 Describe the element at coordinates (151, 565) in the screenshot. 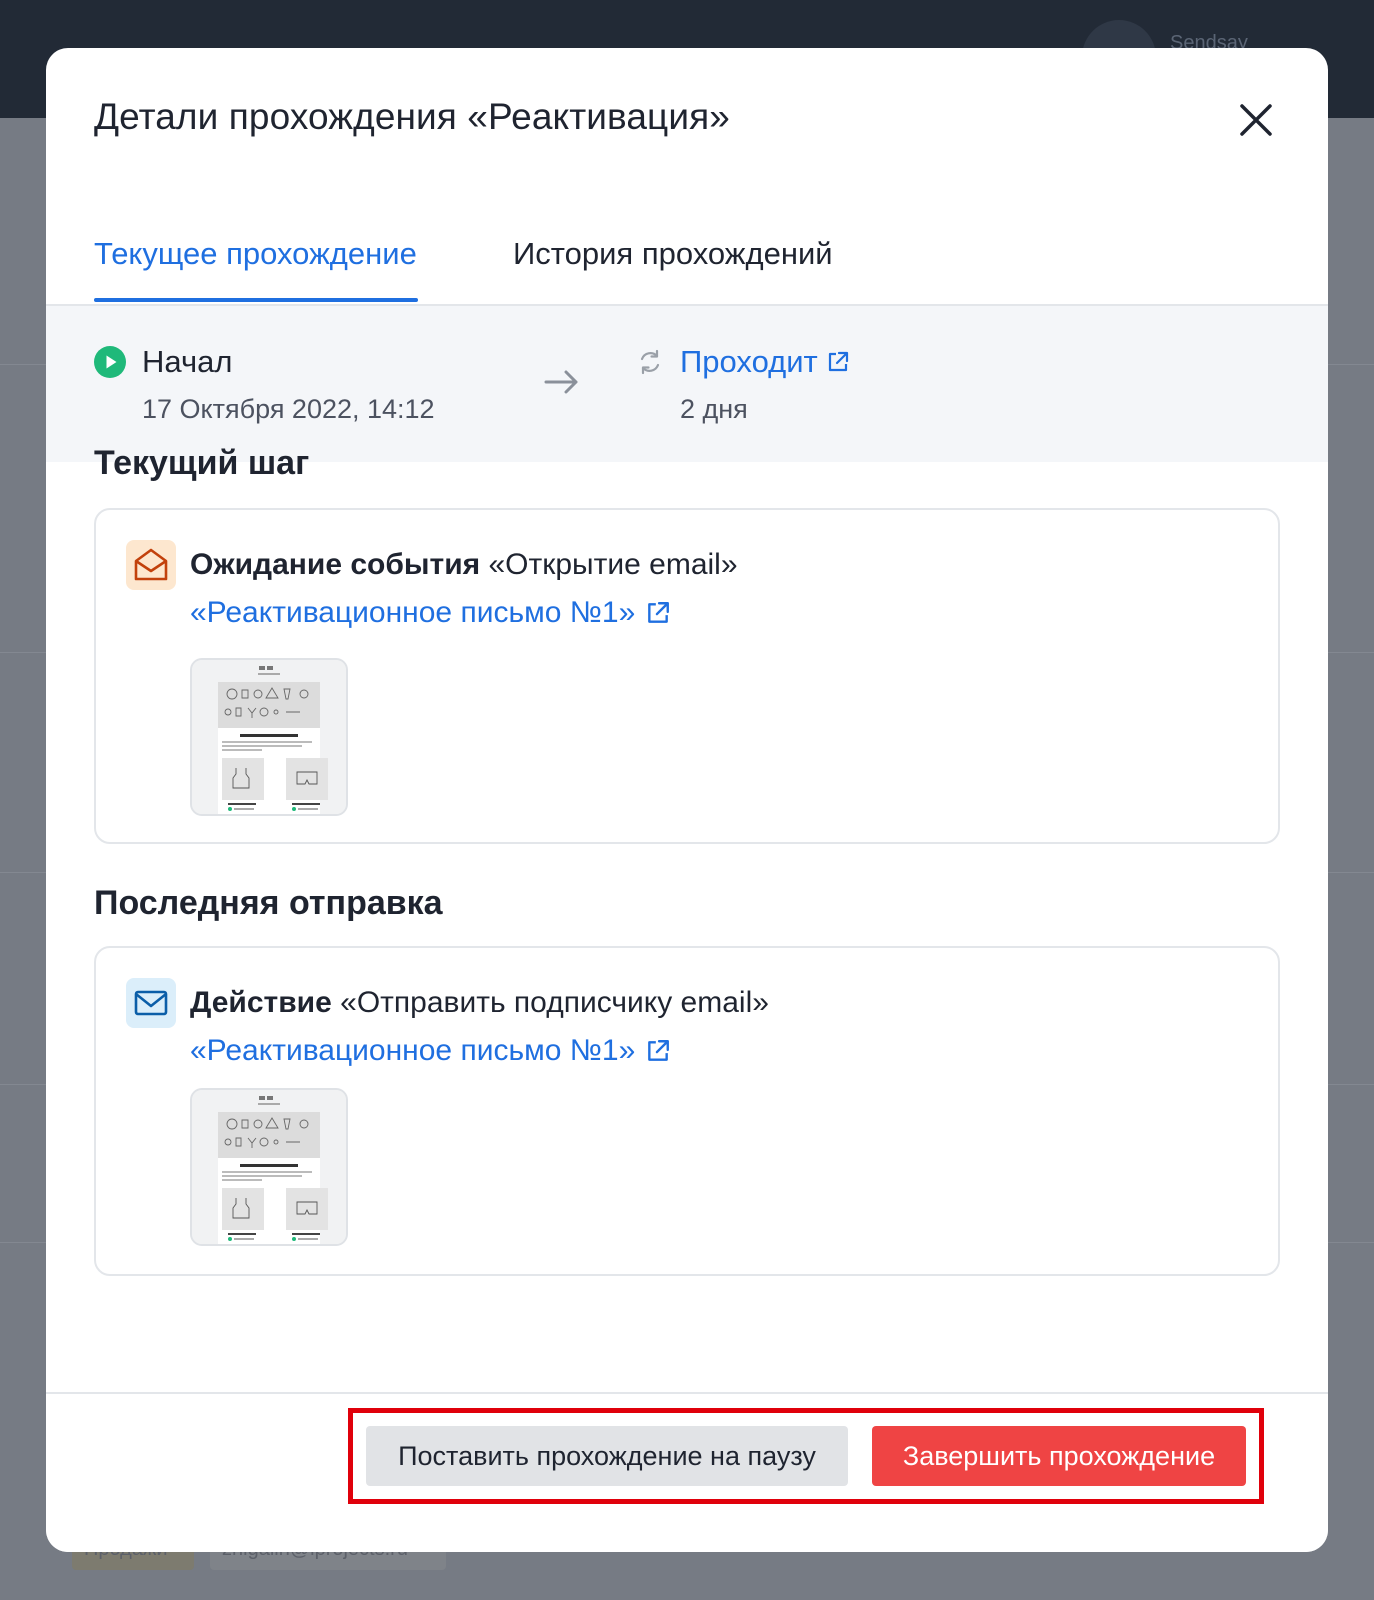

I see `open-envelope-icon` at that location.